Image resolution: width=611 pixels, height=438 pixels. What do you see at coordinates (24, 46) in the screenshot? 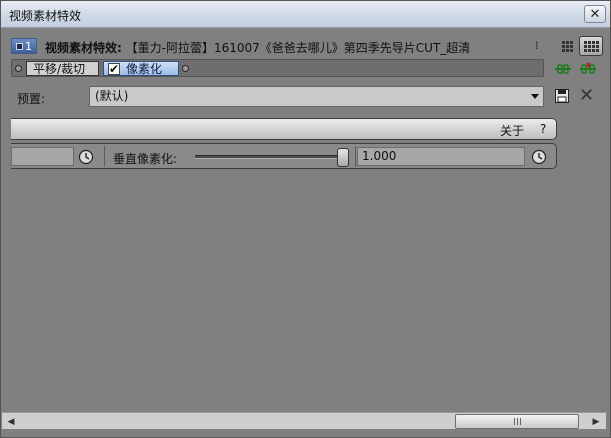
I see `node-number-badge: 1` at bounding box center [24, 46].